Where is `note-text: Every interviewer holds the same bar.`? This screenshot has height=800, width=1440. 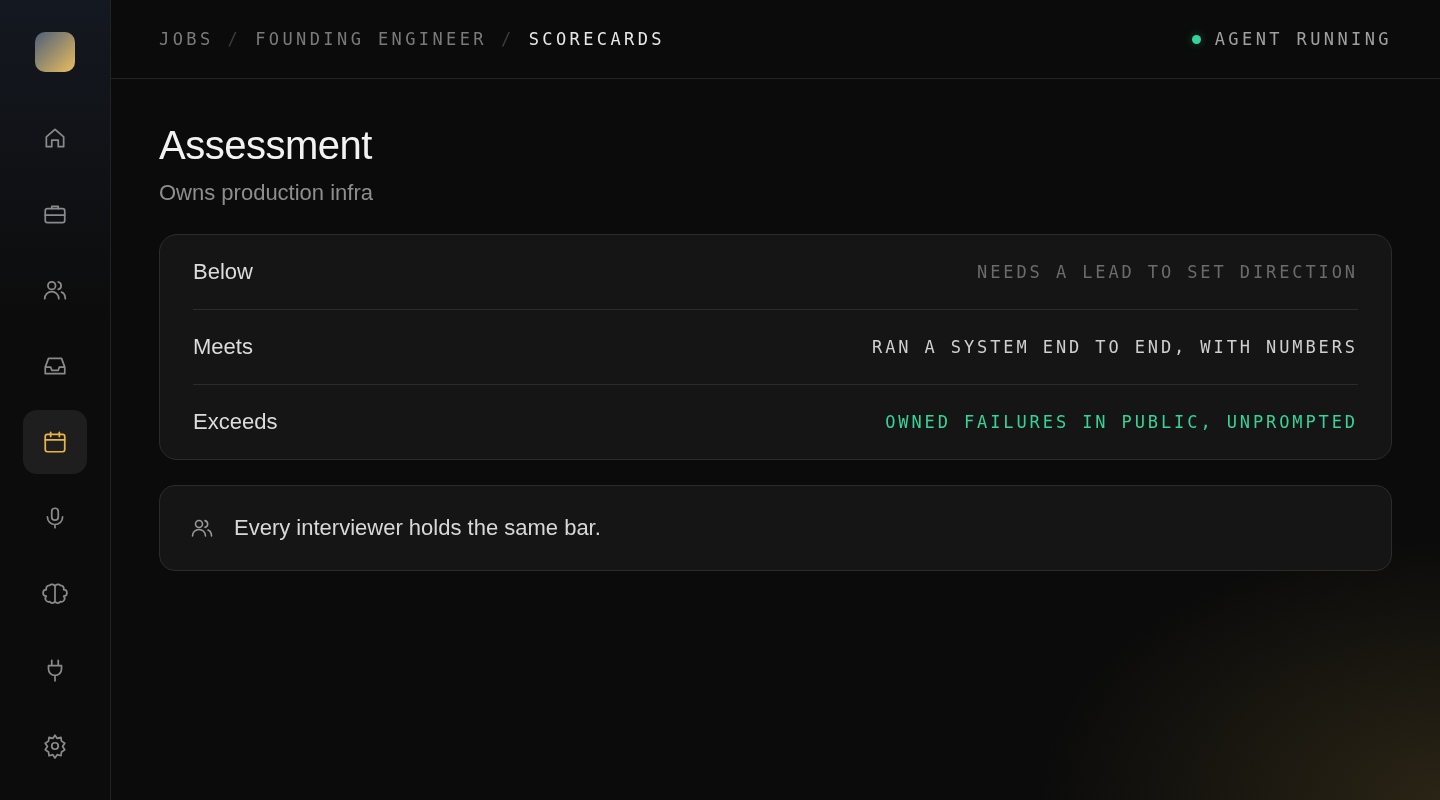
note-text: Every interviewer holds the same bar. is located at coordinates (417, 528).